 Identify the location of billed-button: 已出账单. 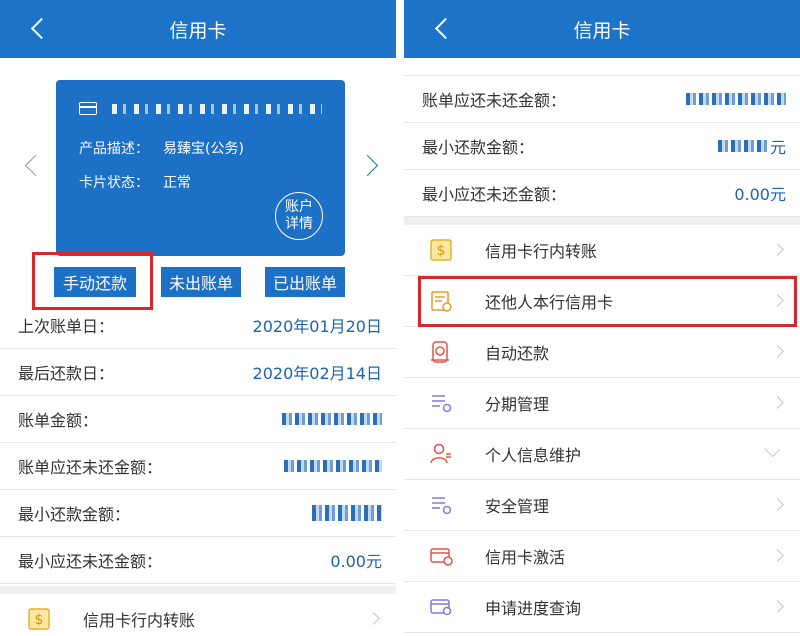
(305, 282).